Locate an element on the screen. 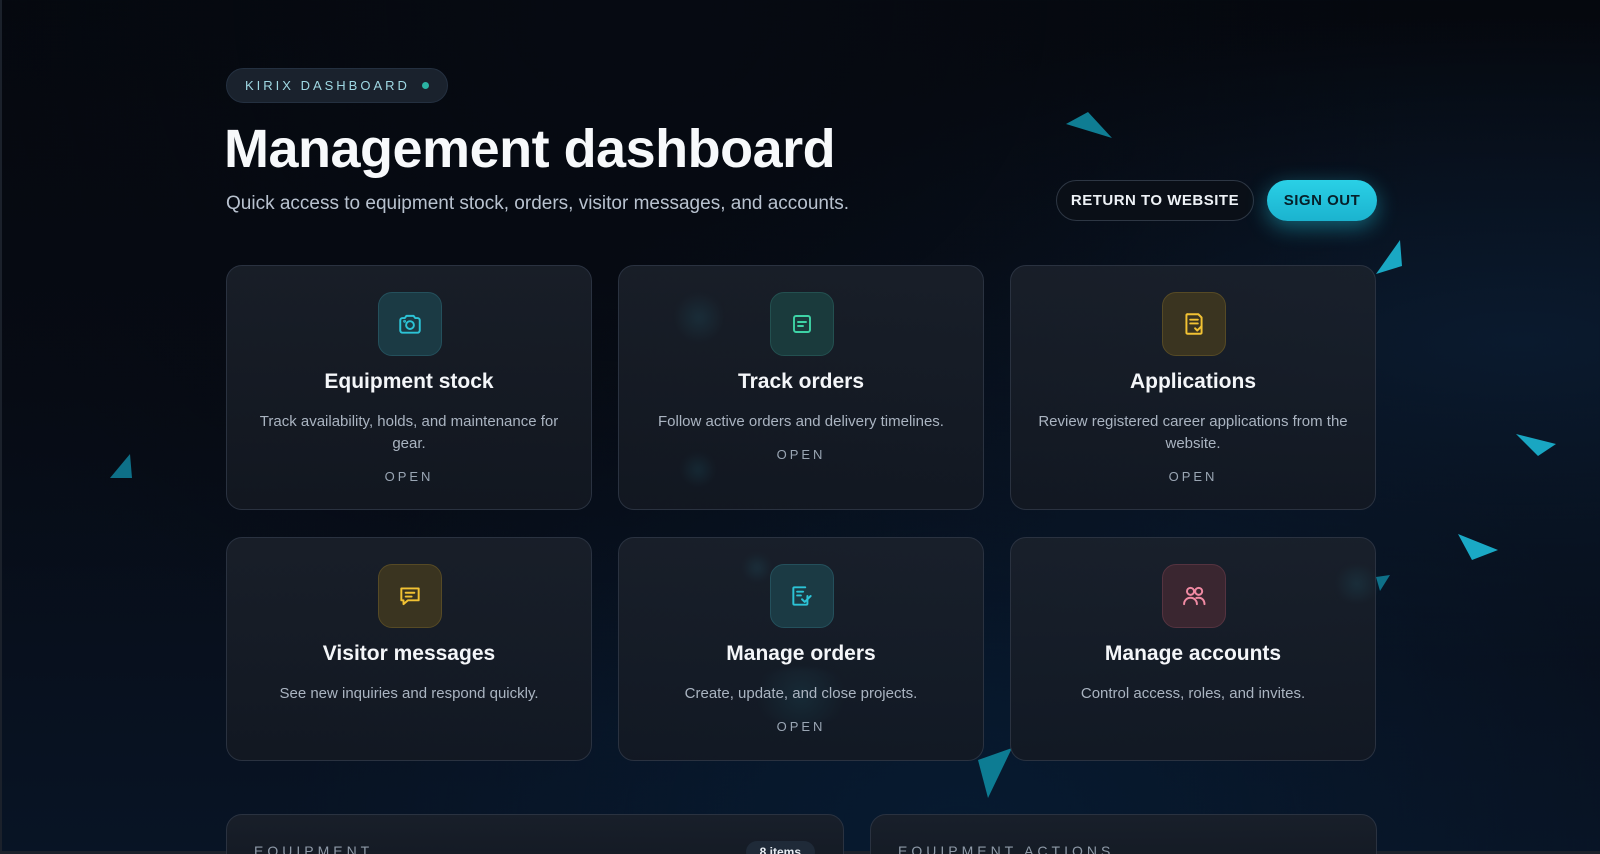  dashboard-badge: KIRIX DASHBOARD is located at coordinates (337, 85).